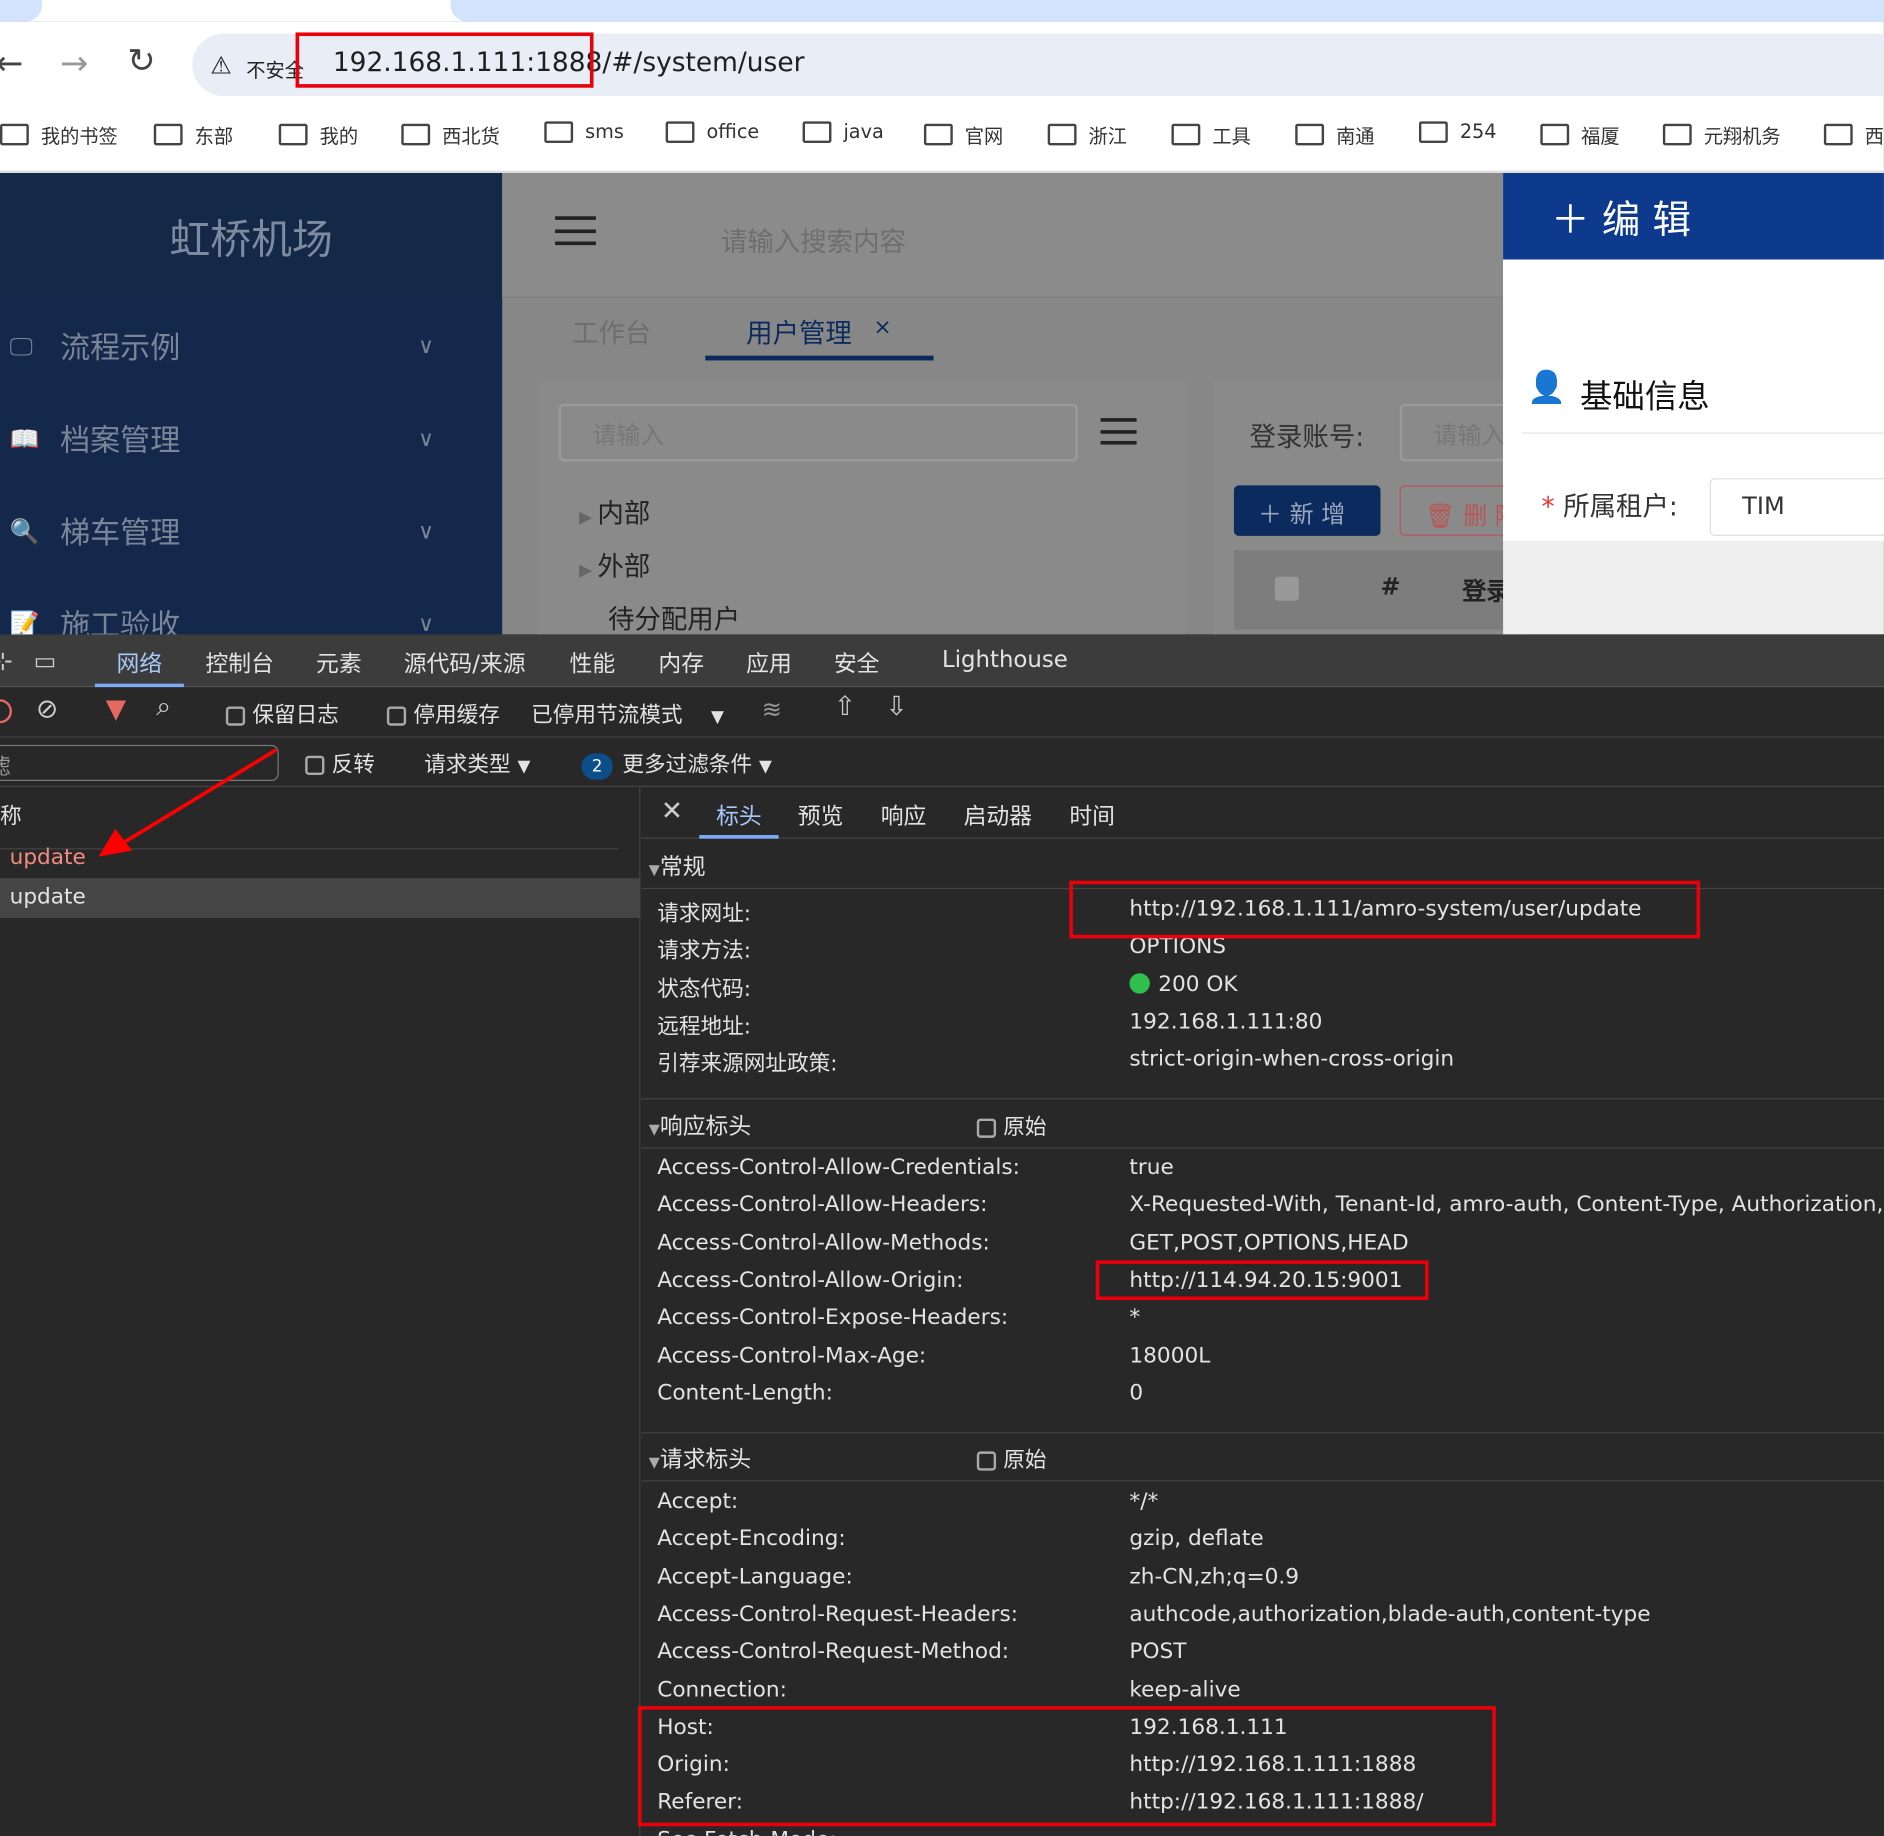 Image resolution: width=1884 pixels, height=1836 pixels. I want to click on header-name: Access-Control-Allow-Credentials:, so click(838, 1167).